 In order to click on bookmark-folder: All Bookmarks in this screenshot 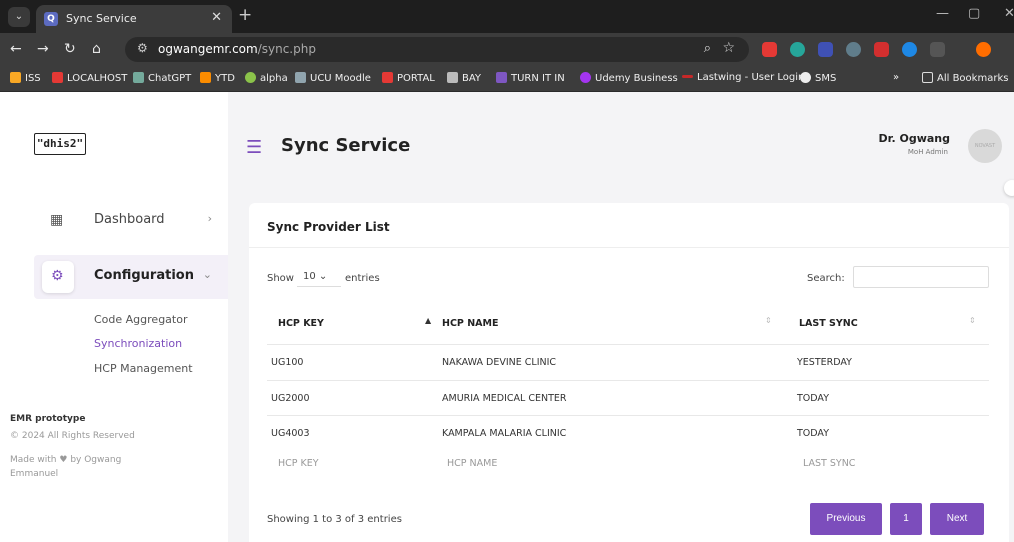, I will do `click(965, 78)`.